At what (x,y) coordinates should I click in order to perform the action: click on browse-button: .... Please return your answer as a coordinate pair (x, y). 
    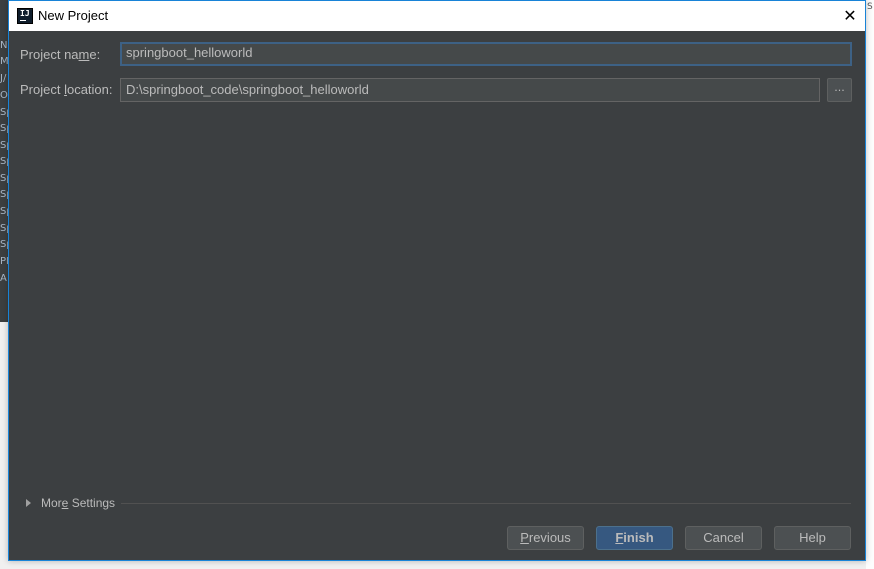
    Looking at the image, I should click on (839, 90).